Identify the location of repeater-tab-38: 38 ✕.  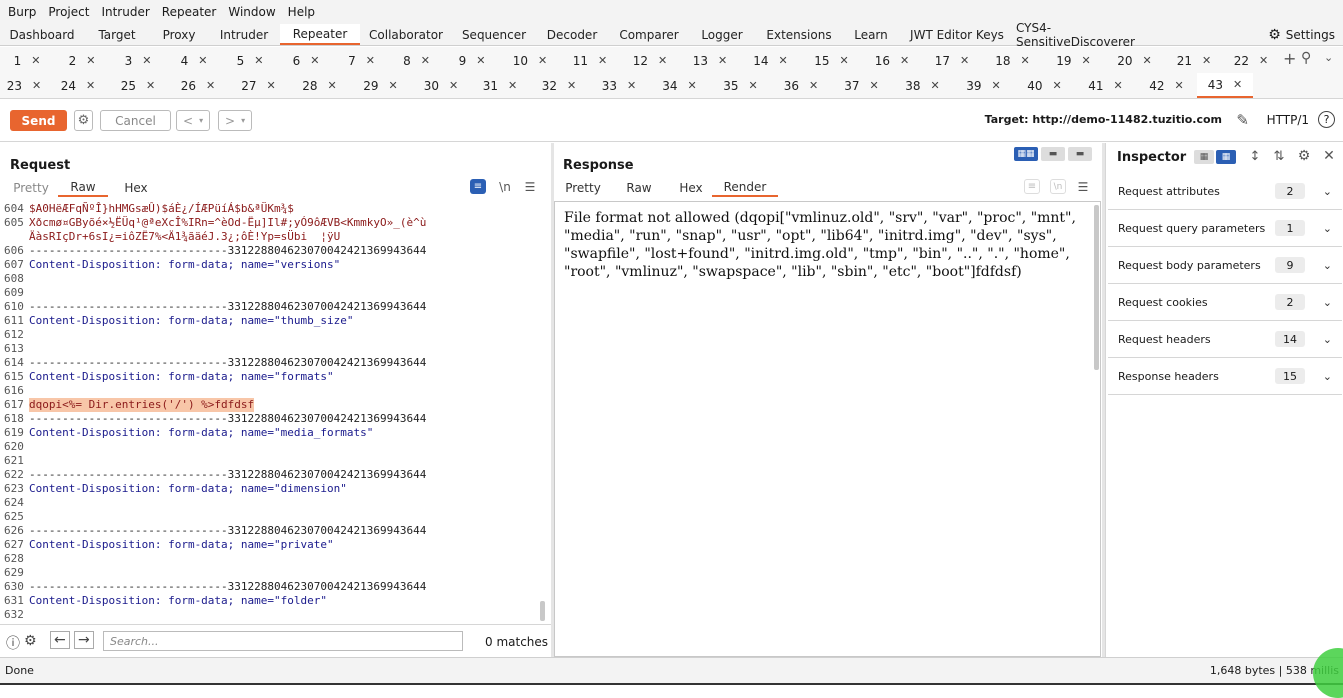
(922, 85).